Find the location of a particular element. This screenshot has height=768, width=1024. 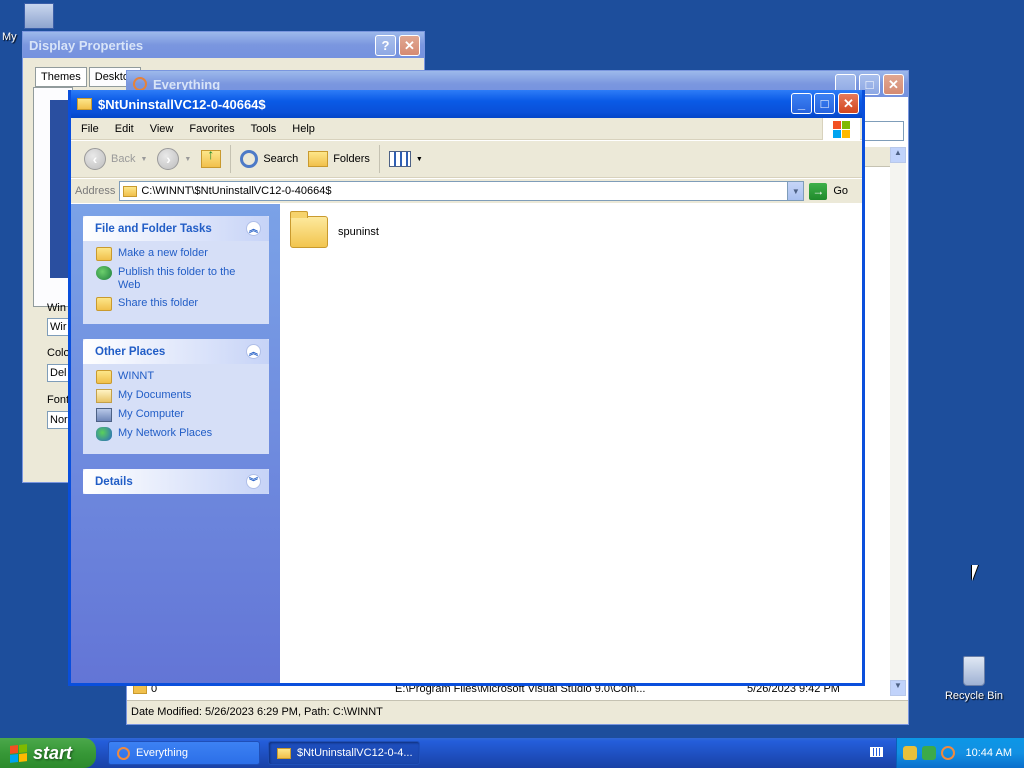

desktop-icon-label: Recycle Bin is located at coordinates (974, 696).